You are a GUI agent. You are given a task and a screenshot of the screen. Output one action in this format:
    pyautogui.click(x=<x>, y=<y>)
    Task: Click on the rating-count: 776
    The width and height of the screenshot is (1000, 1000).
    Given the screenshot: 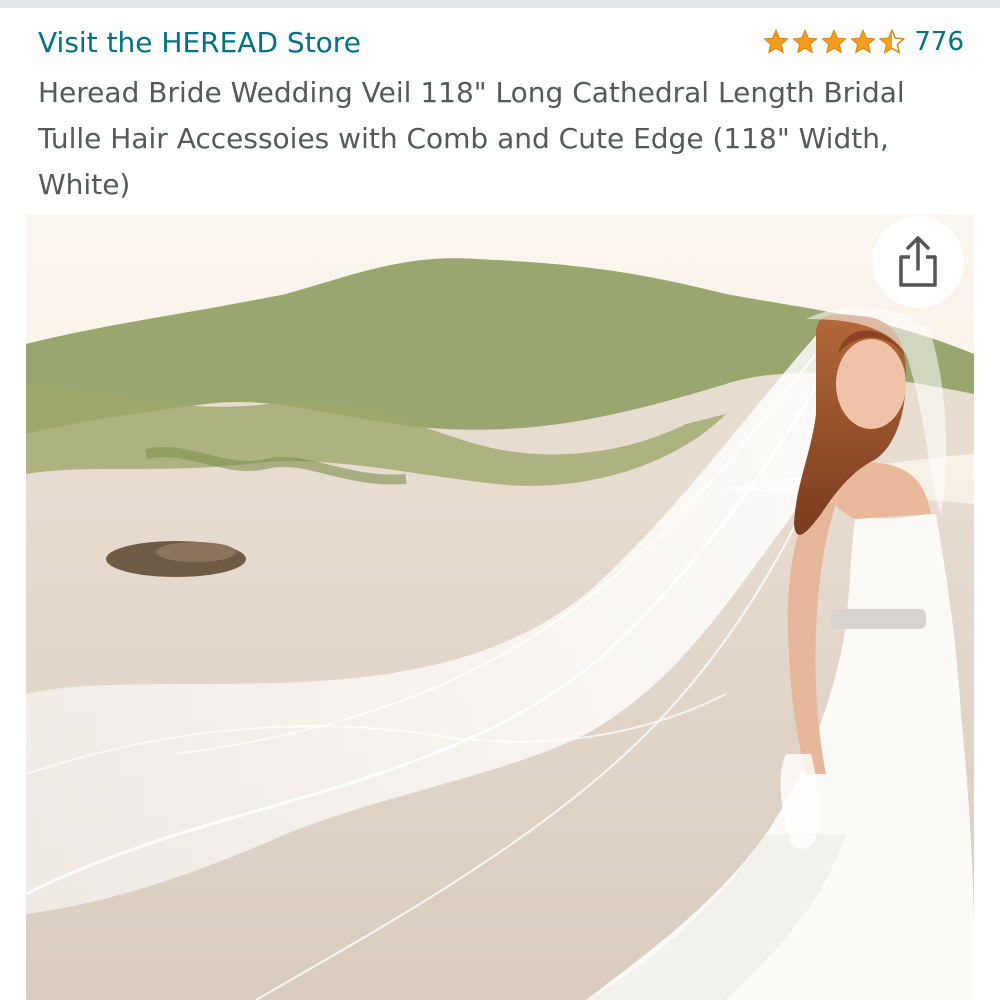 What is the action you would take?
    pyautogui.click(x=939, y=42)
    